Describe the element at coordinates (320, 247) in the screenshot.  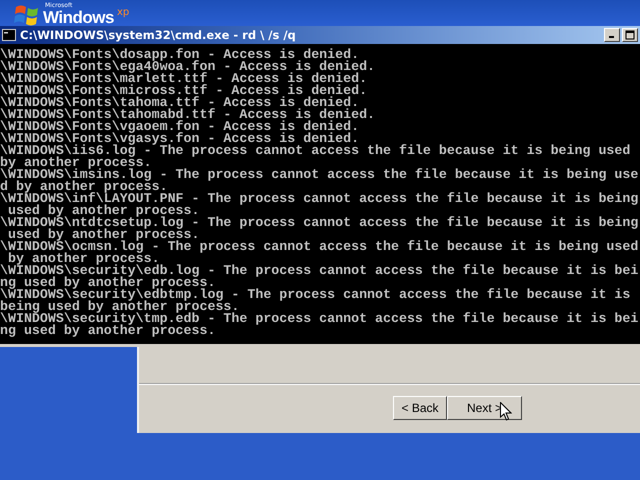
I see `console-line: \WINDOWS\ocmsn.log - The process cannot access the file because it is being used` at that location.